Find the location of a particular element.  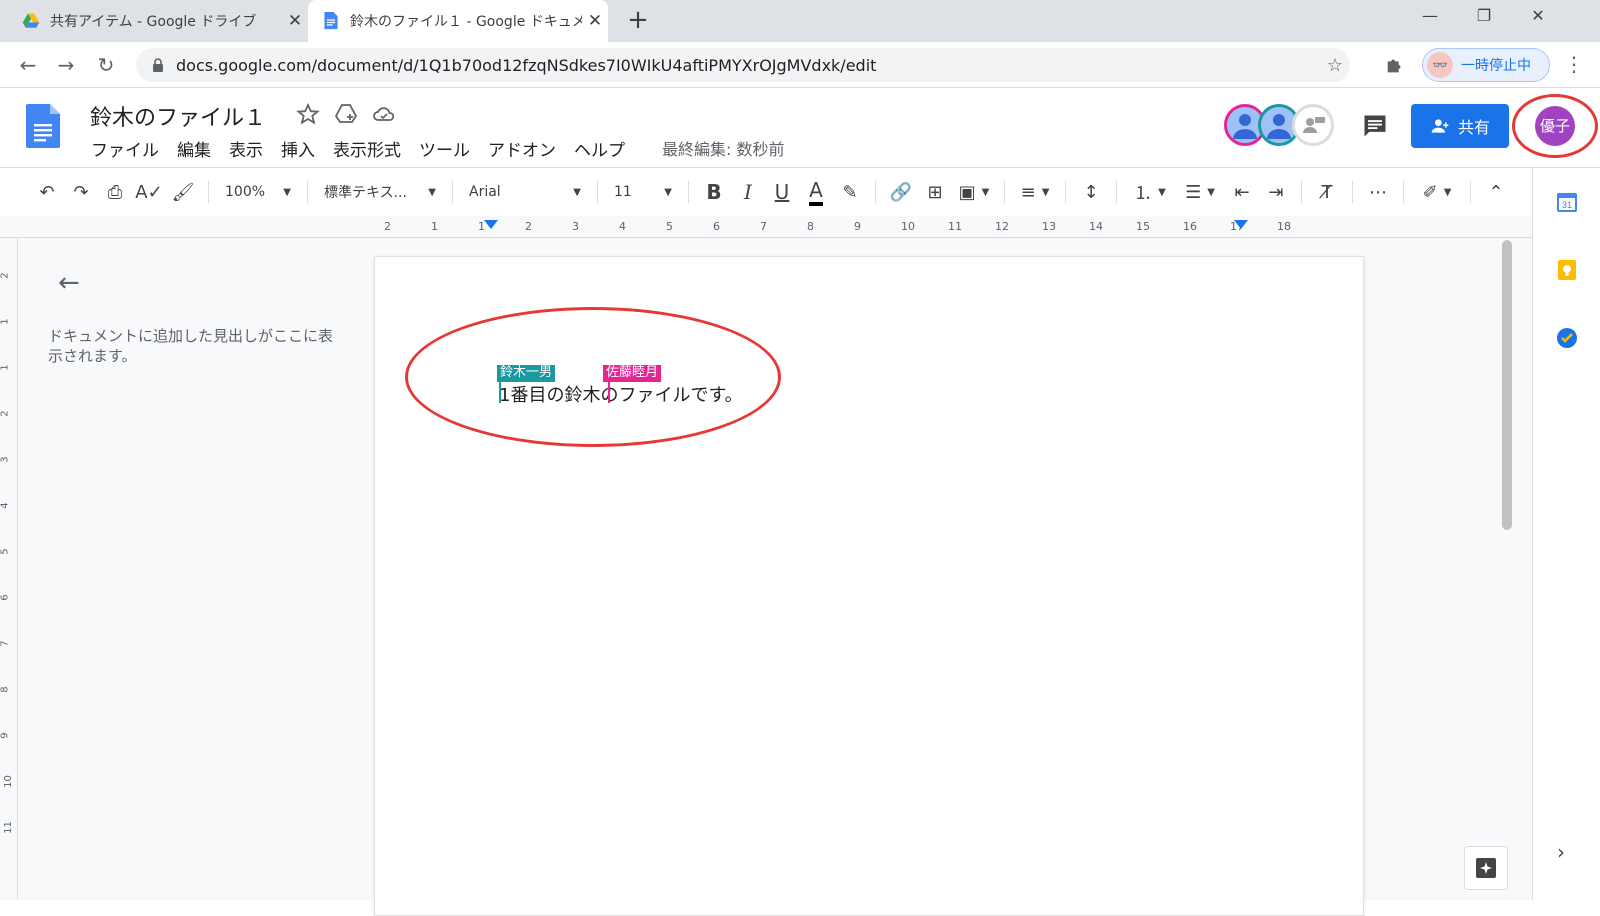

add-comment-icon: ⊞ is located at coordinates (935, 192).